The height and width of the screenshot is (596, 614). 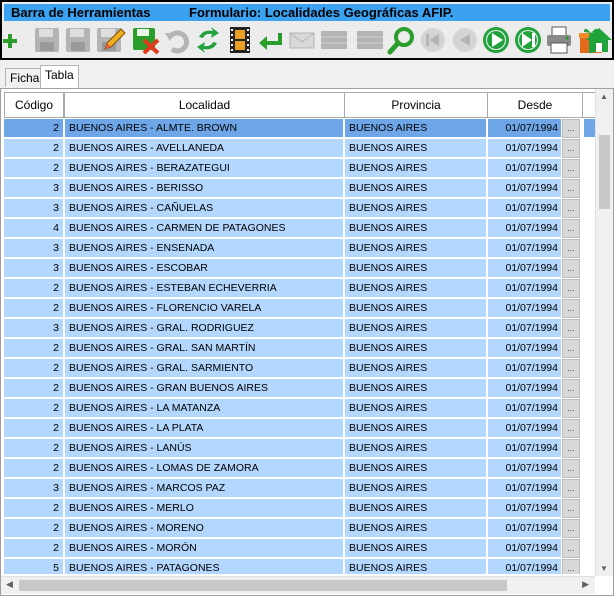 What do you see at coordinates (208, 40) in the screenshot?
I see `refresh-button` at bounding box center [208, 40].